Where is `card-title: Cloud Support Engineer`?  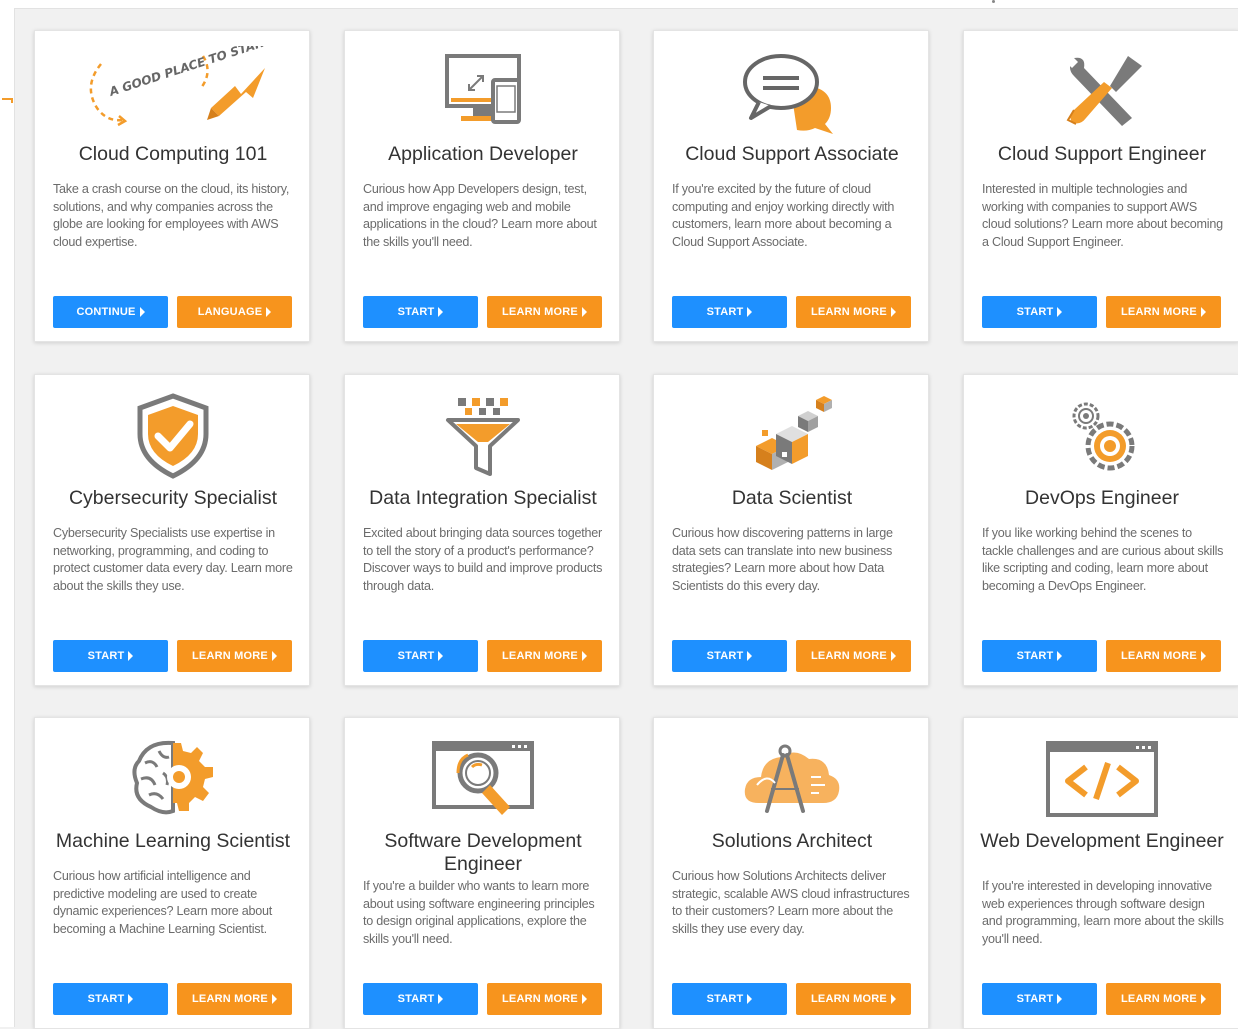 card-title: Cloud Support Engineer is located at coordinates (1102, 154).